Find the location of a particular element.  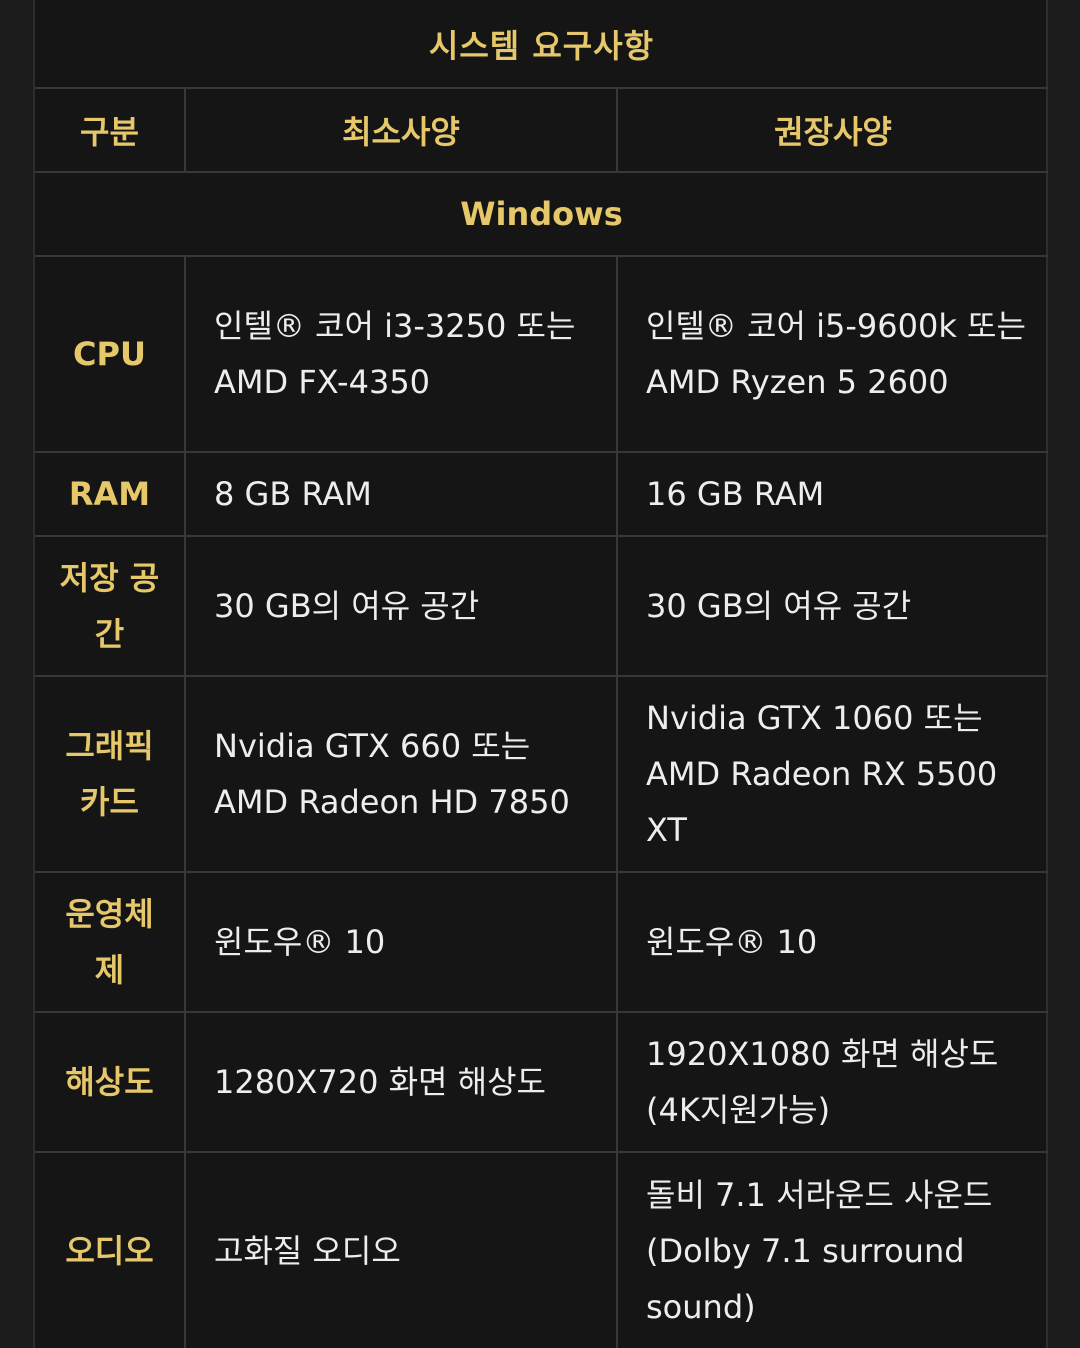

os-recommended: 윈도우® 10 is located at coordinates (832, 942).